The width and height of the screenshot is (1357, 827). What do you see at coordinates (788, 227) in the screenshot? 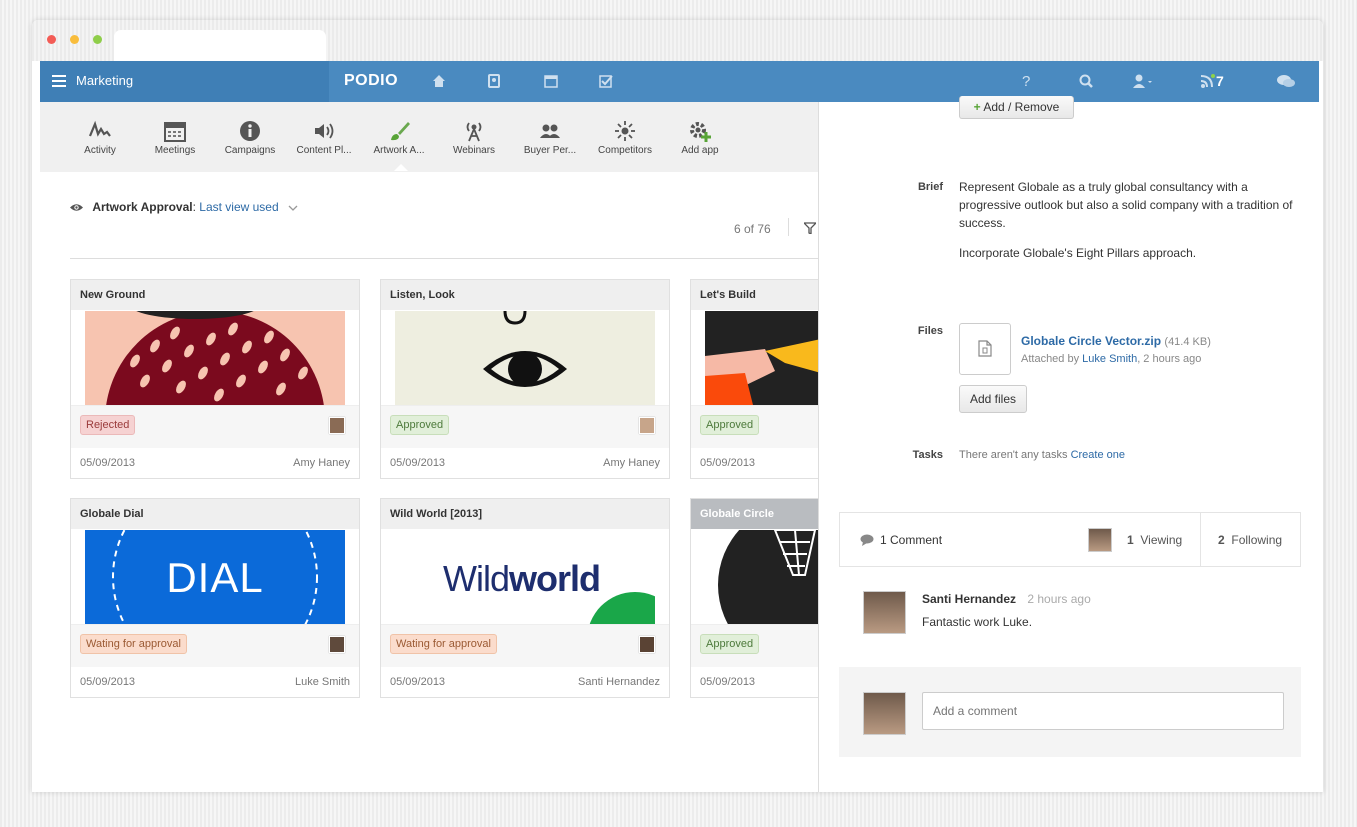
I see `divider` at bounding box center [788, 227].